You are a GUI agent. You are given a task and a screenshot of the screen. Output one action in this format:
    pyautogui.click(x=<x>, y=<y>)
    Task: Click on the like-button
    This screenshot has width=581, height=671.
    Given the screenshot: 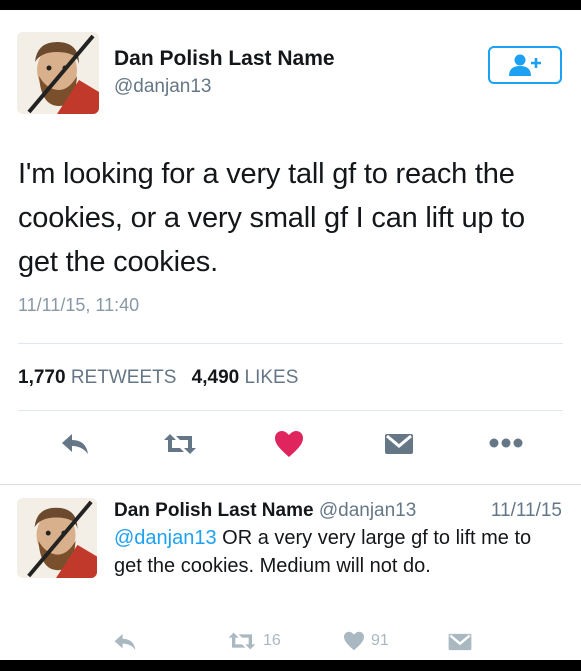 What is the action you would take?
    pyautogui.click(x=289, y=444)
    